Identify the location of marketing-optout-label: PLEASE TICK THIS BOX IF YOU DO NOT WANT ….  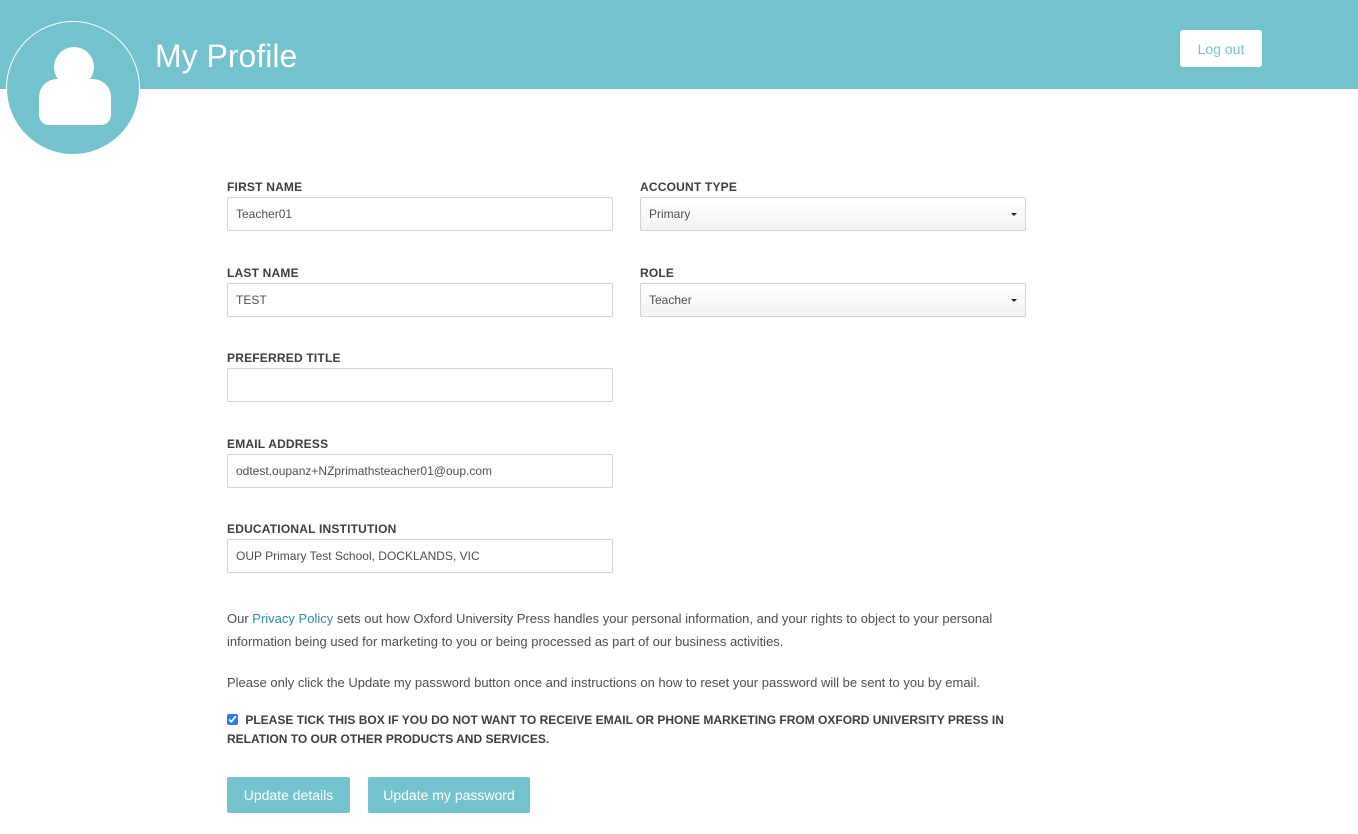
(615, 729).